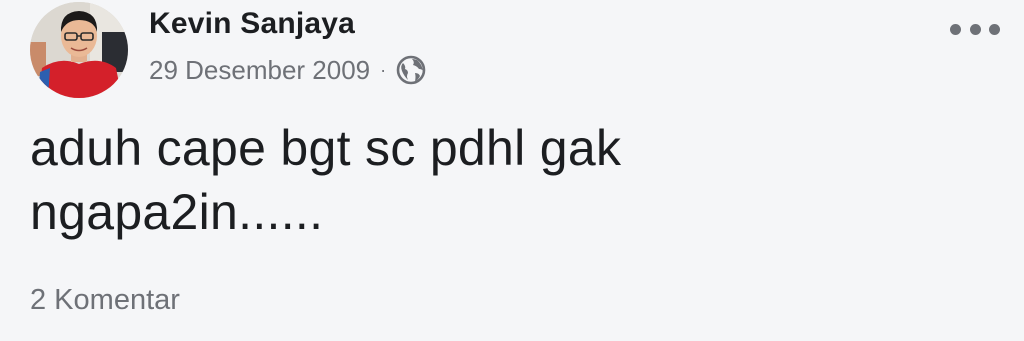  I want to click on profile-photo, so click(79, 50).